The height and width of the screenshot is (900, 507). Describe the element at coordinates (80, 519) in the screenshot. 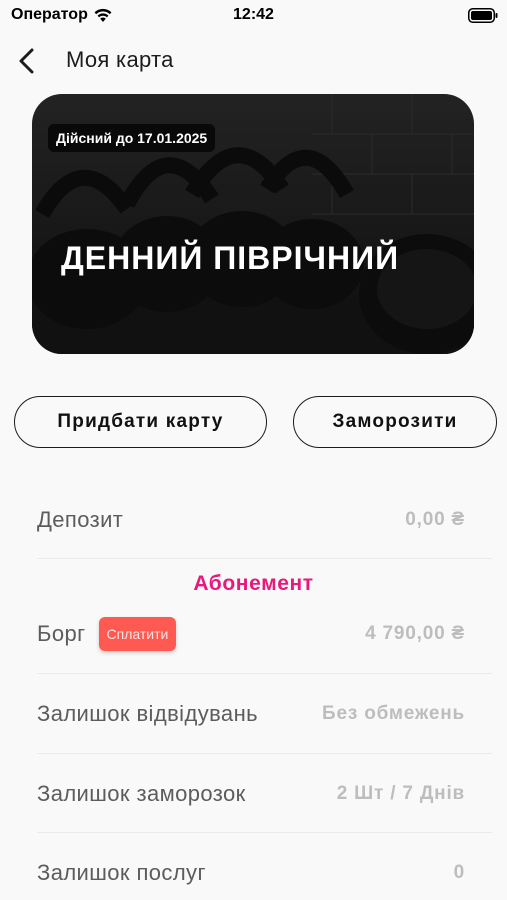

I see `deposit-label: Депозит` at that location.